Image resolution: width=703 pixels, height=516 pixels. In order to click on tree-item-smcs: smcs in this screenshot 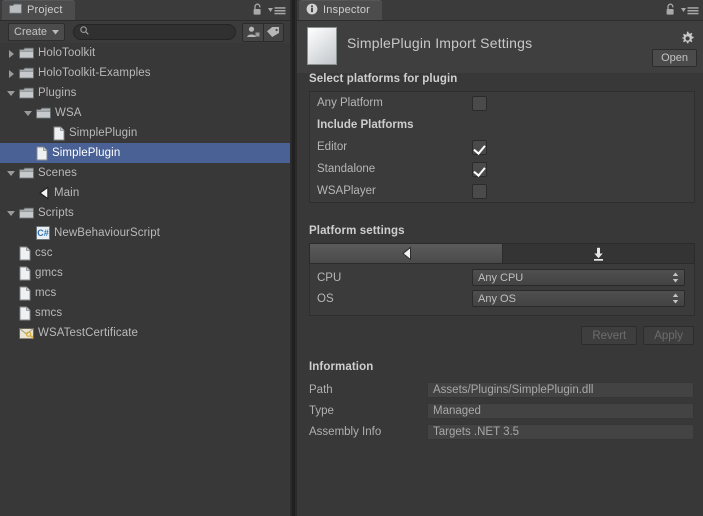, I will do `click(145, 313)`.